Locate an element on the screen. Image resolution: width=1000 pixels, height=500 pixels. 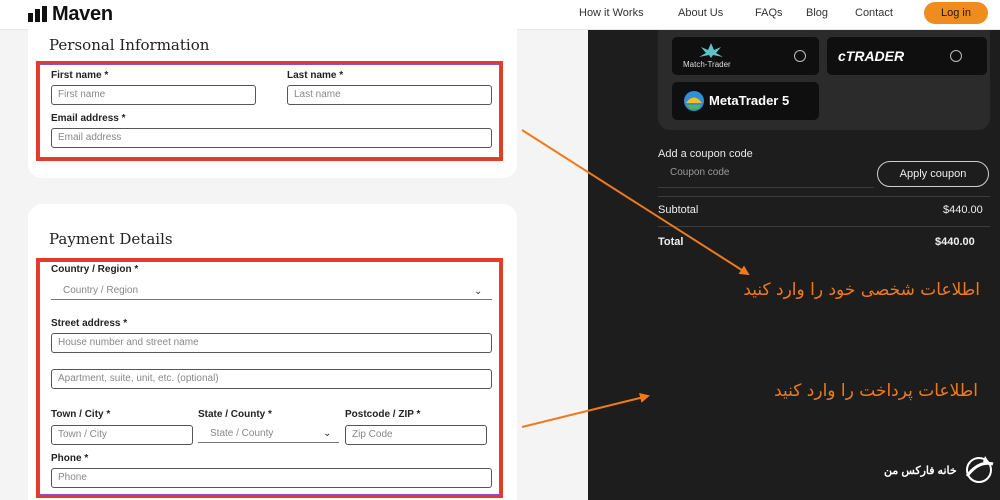
maven-logo: Maven is located at coordinates (70, 14).